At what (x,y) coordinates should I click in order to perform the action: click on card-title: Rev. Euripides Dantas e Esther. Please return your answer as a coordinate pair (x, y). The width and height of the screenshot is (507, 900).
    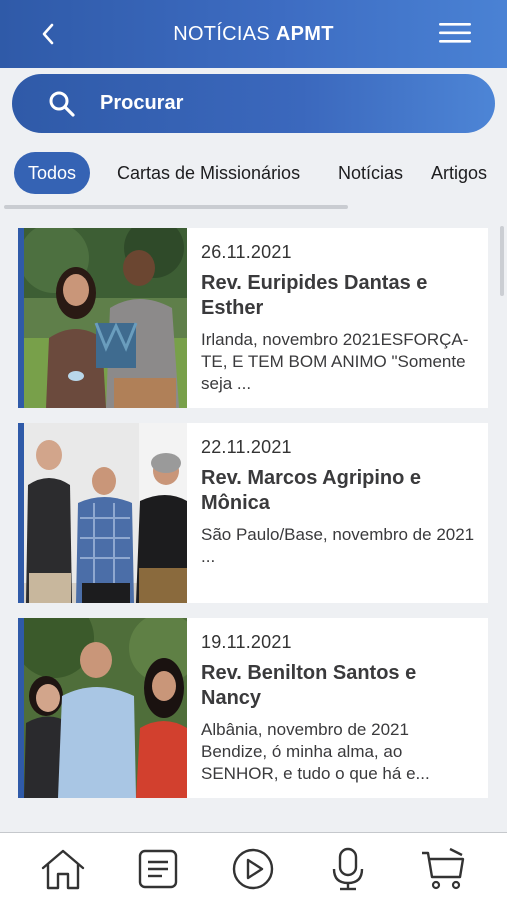
    Looking at the image, I should click on (314, 295).